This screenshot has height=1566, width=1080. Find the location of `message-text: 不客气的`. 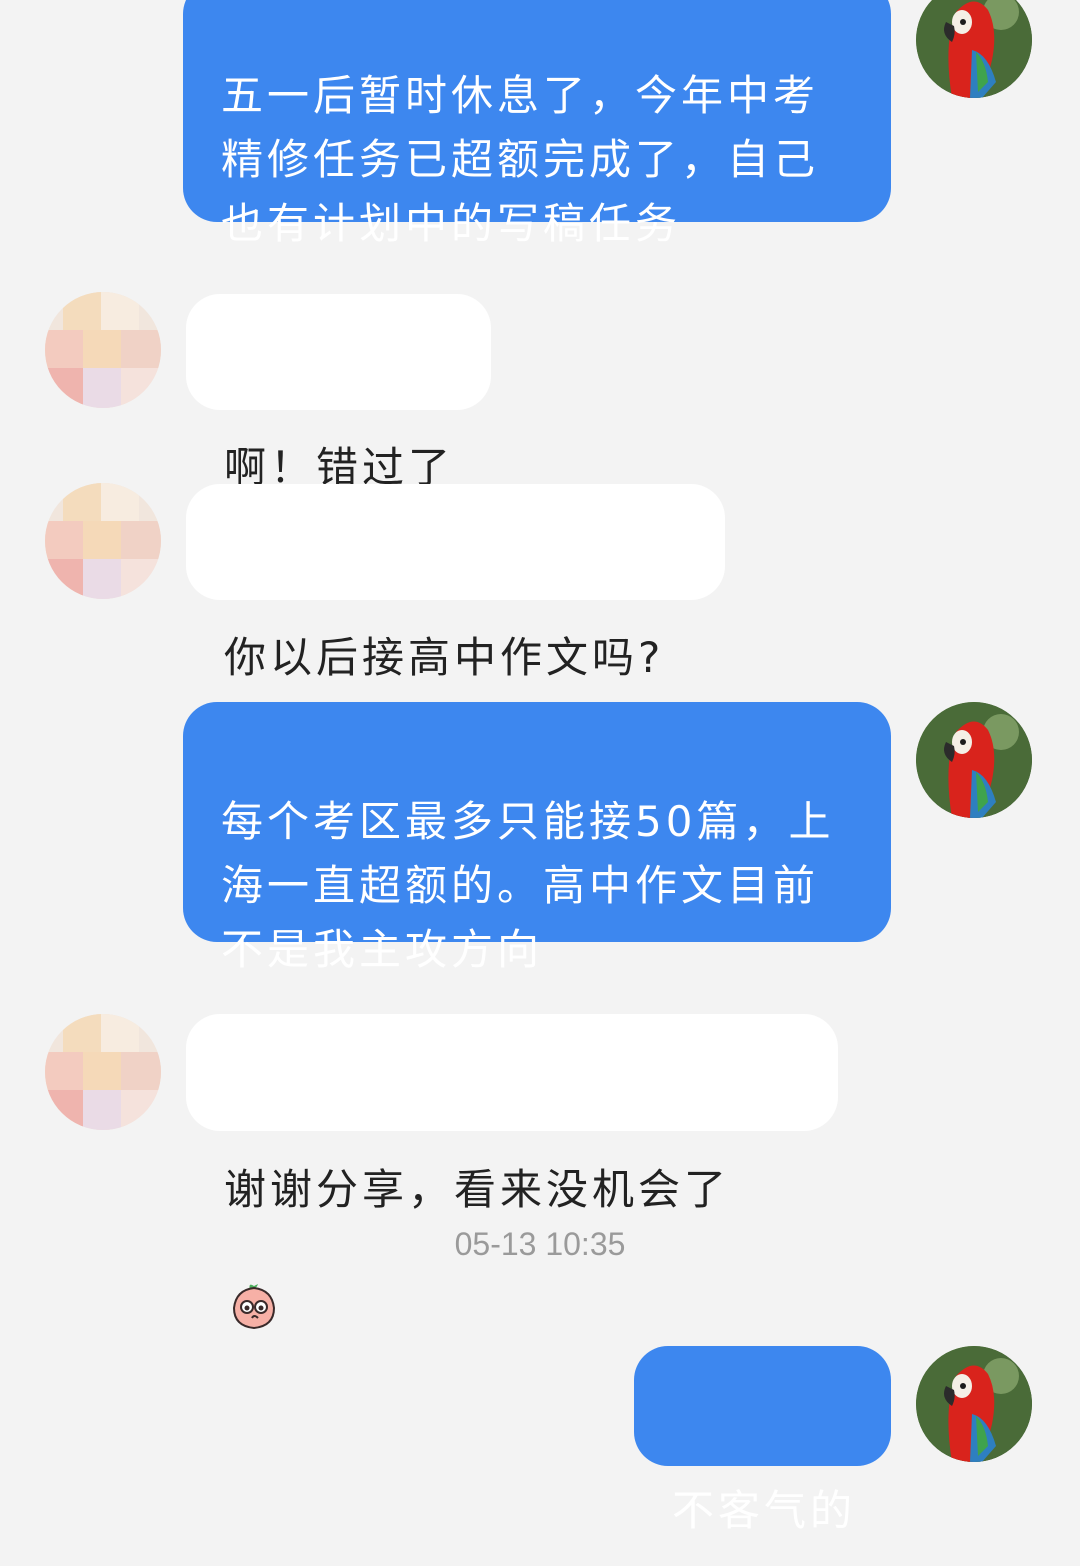

message-text: 不客气的 is located at coordinates (764, 1510).